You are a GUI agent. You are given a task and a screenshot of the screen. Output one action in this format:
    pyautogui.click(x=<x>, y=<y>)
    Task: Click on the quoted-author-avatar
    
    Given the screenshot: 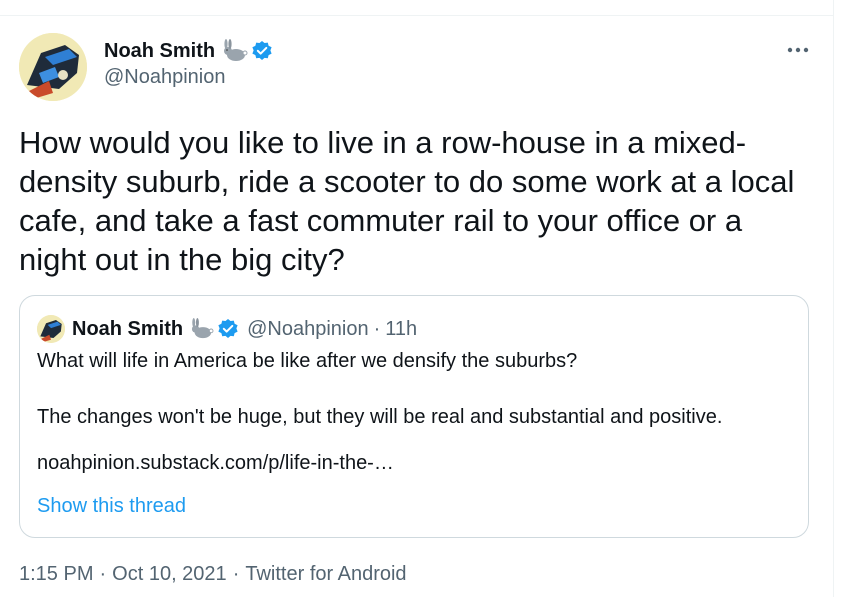 What is the action you would take?
    pyautogui.click(x=51, y=329)
    